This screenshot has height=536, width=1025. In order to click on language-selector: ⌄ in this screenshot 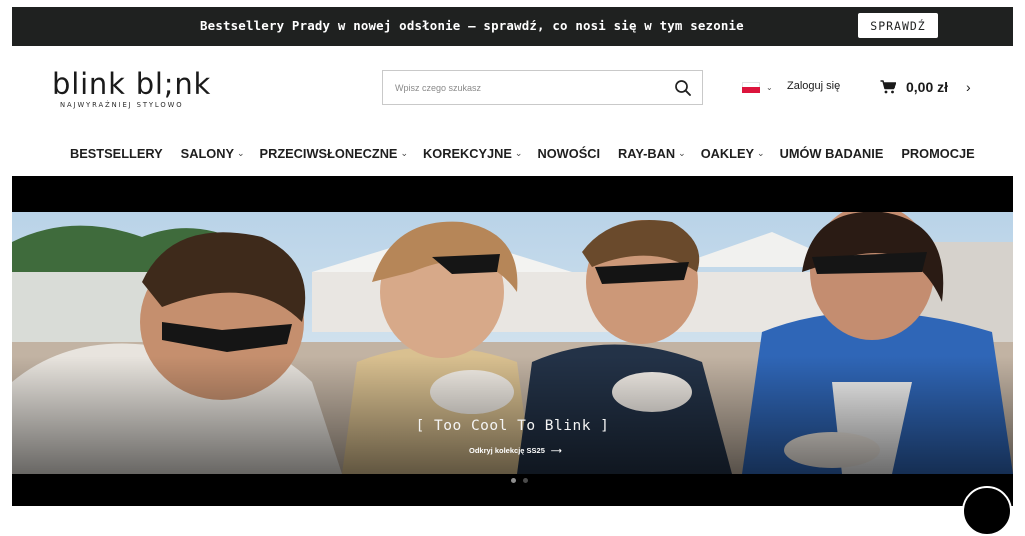, I will do `click(757, 87)`.